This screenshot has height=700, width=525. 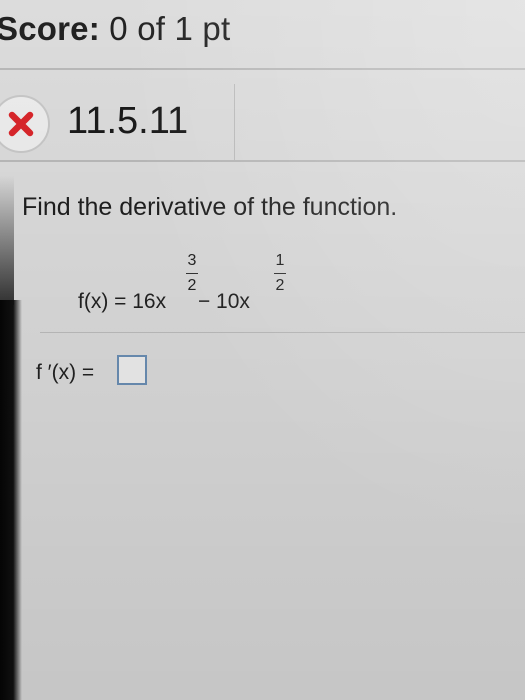 What do you see at coordinates (128, 121) in the screenshot?
I see `question-number: 11.5.11` at bounding box center [128, 121].